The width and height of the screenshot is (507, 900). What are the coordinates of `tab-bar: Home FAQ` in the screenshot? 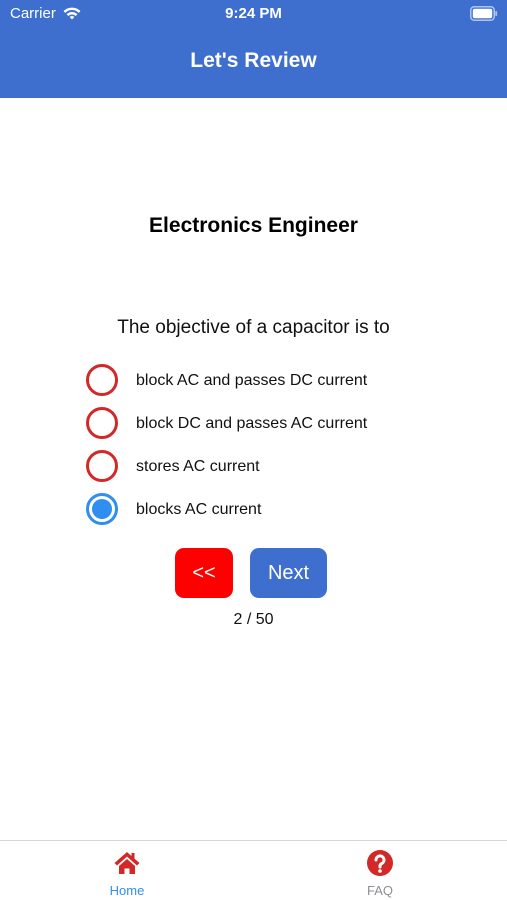 It's located at (253, 870).